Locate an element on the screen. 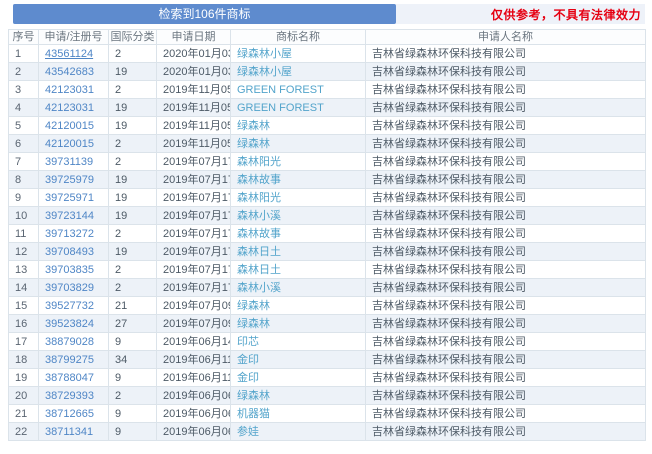  reg-number-link: 39527732 is located at coordinates (69, 306).